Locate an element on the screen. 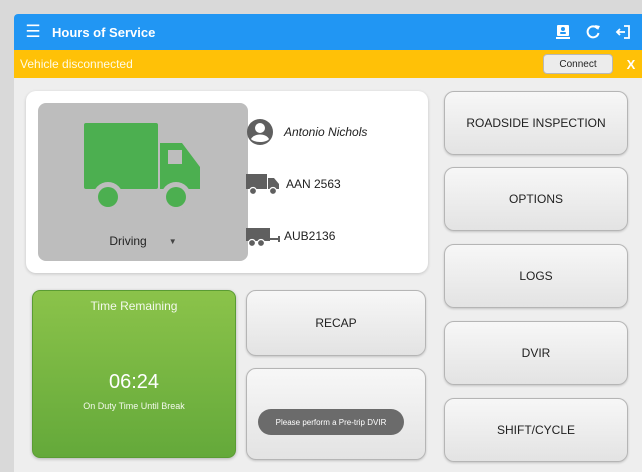 This screenshot has width=642, height=472. connection-status-bar: Vehicle disconnected Connect X is located at coordinates (328, 64).